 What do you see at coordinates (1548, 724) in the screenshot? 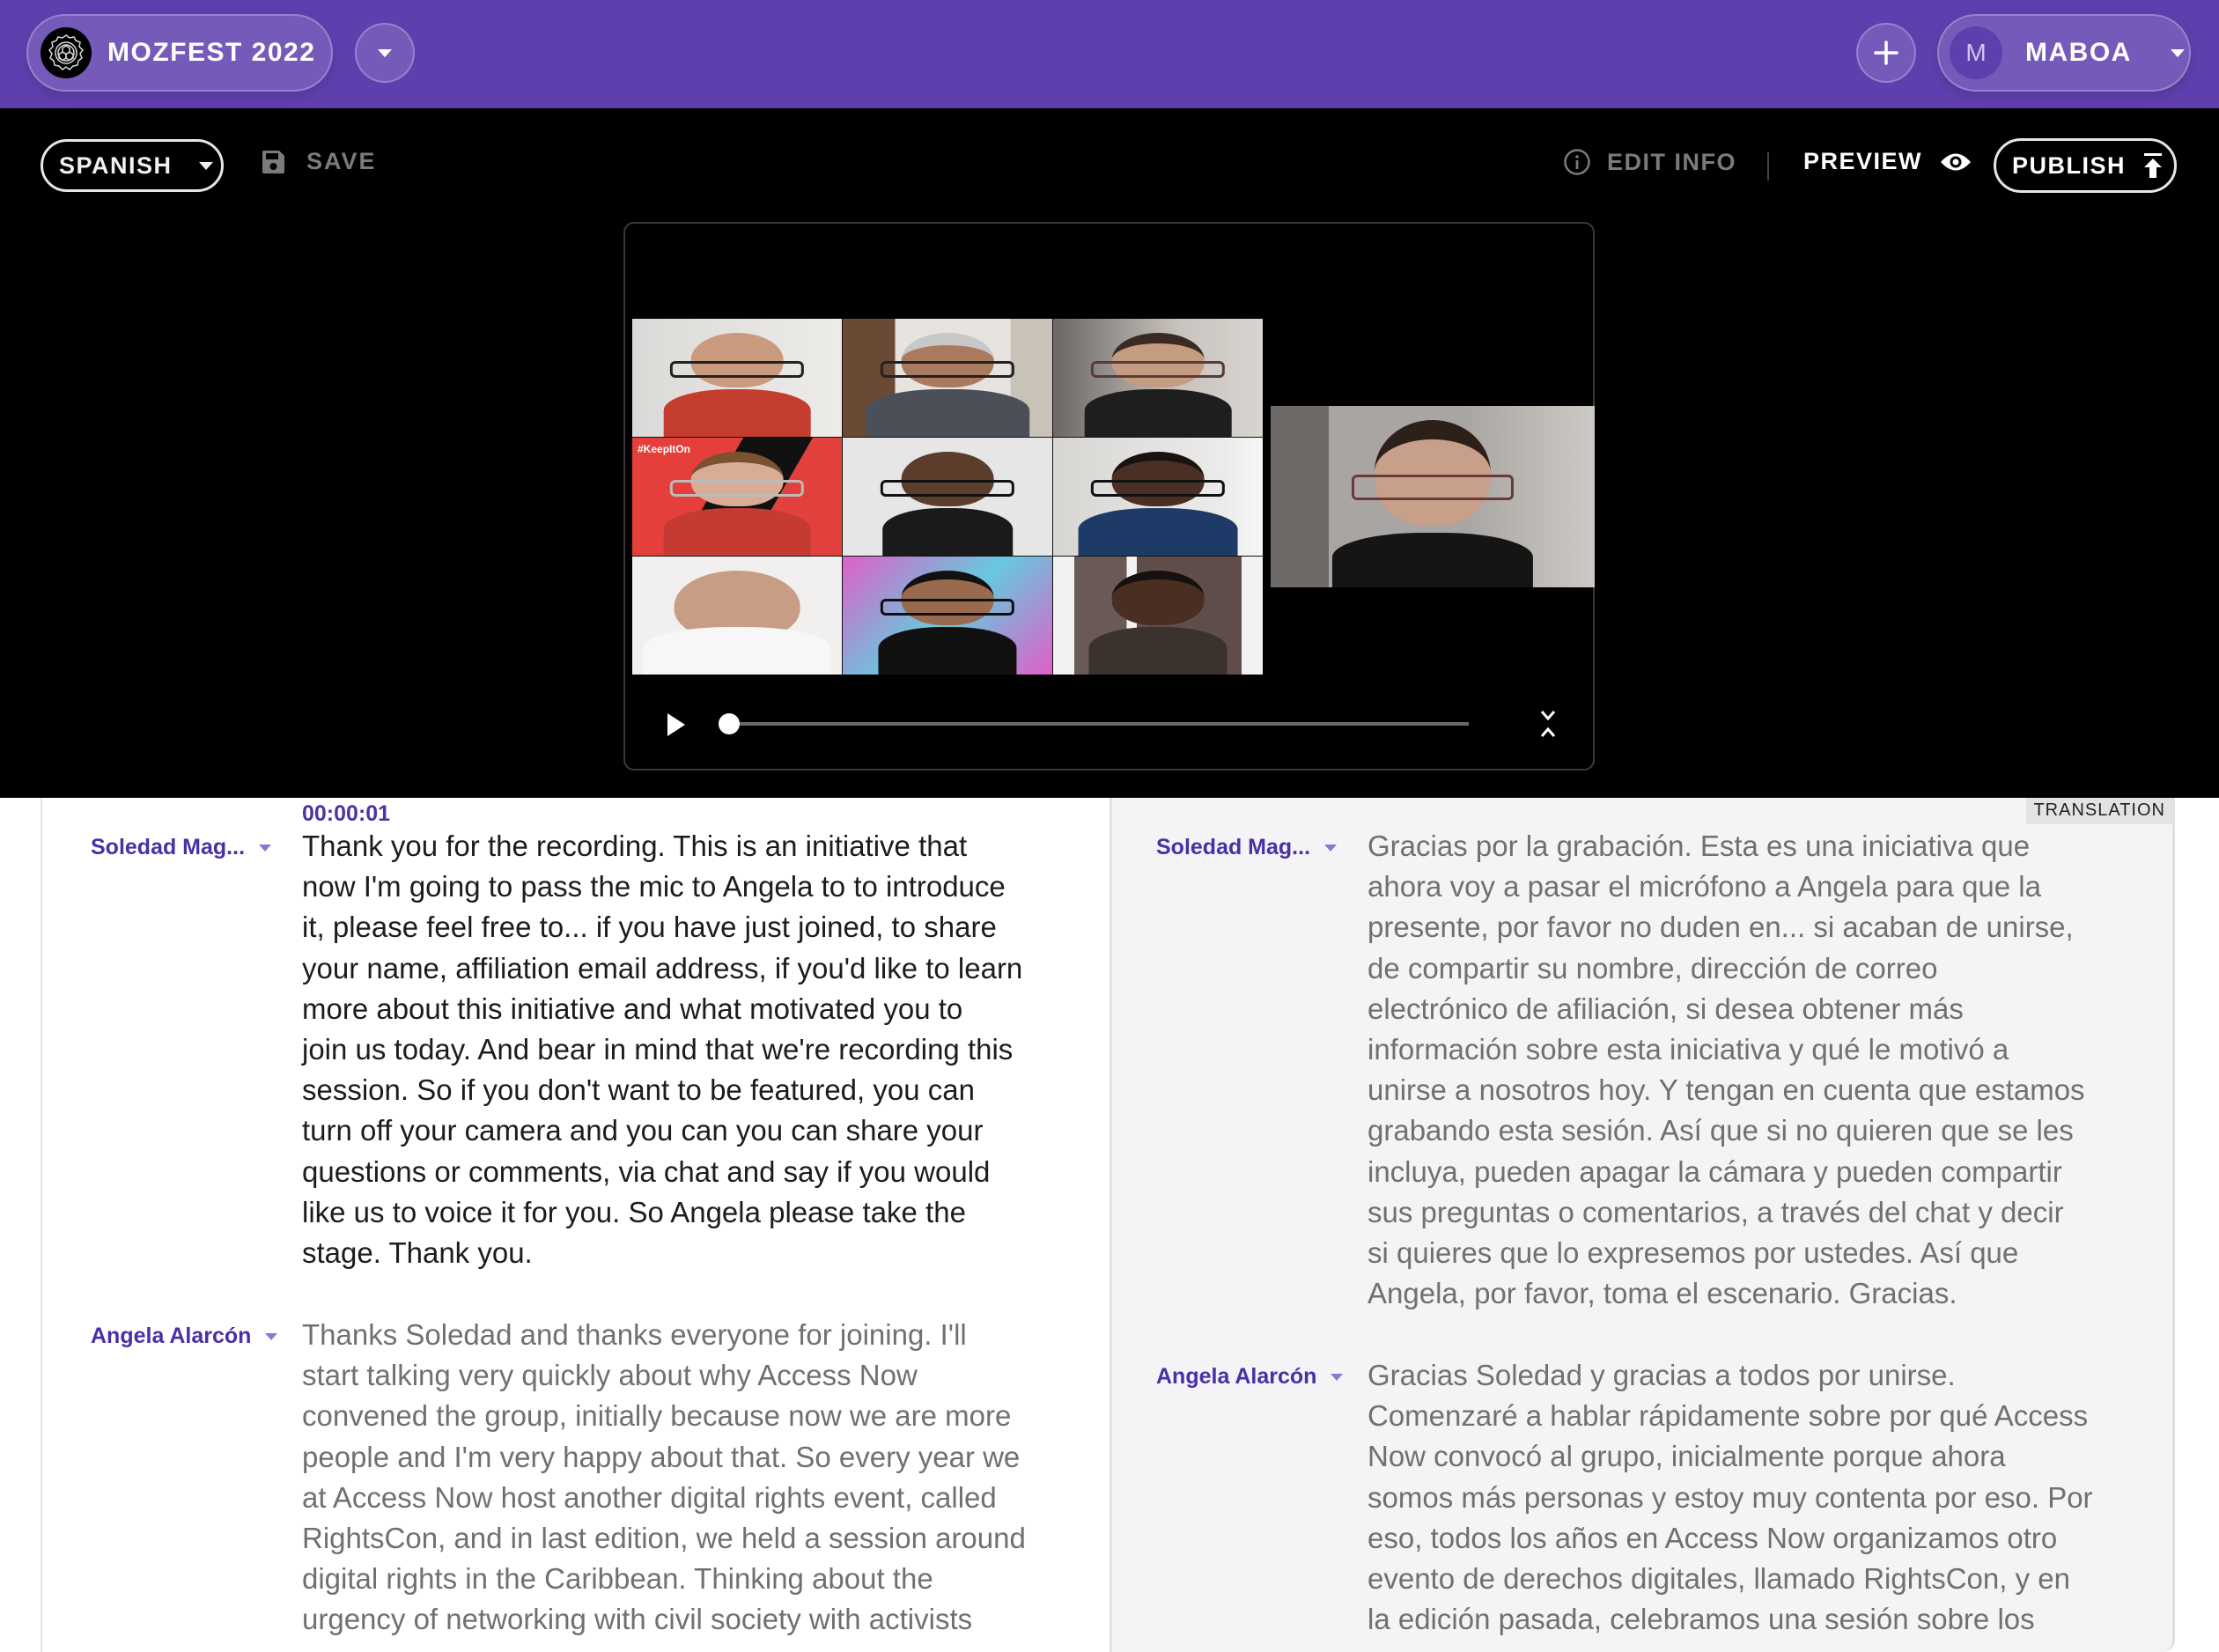
I see `collapse-icon` at bounding box center [1548, 724].